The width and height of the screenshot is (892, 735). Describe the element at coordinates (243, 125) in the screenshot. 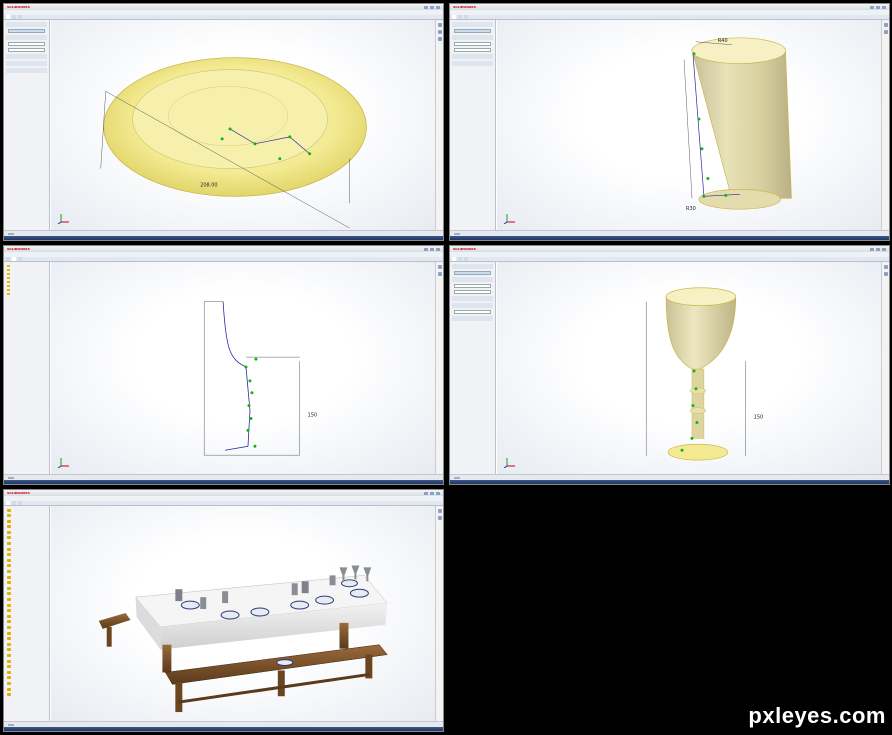

I see `graphics-area: 208.00` at that location.